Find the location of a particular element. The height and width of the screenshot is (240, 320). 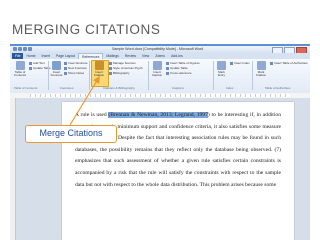

update-table-figures-label: Update Table is located at coordinates (179, 68).